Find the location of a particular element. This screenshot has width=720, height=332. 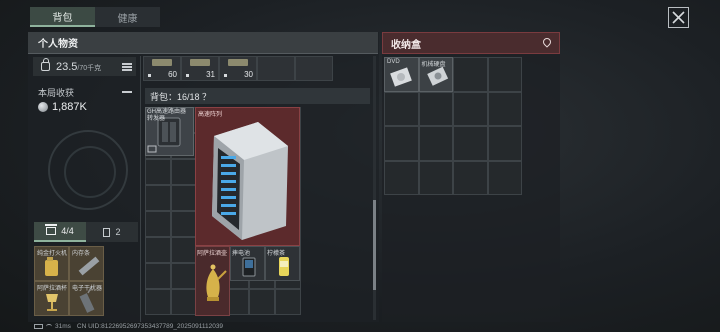

weight-value: 23.5 is located at coordinates (67, 66).